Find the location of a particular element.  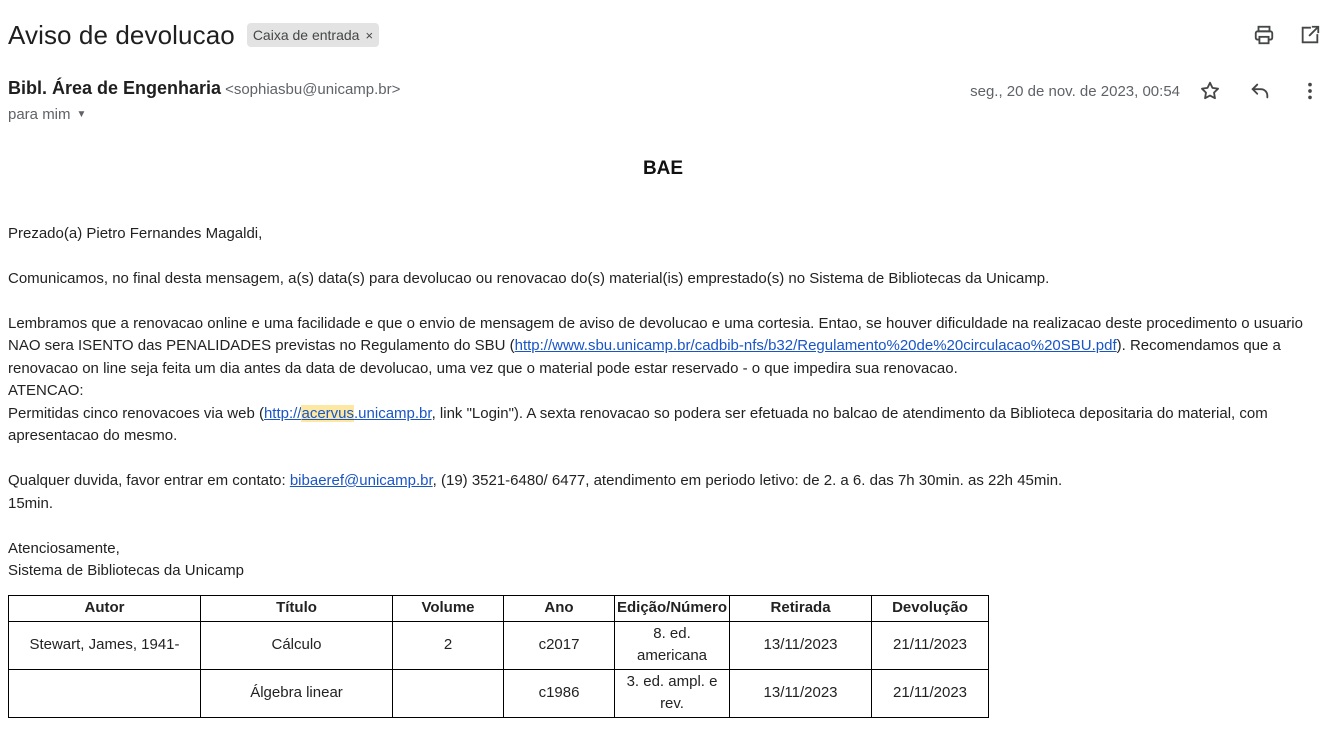

cell-title: Cálculo is located at coordinates (296, 645).